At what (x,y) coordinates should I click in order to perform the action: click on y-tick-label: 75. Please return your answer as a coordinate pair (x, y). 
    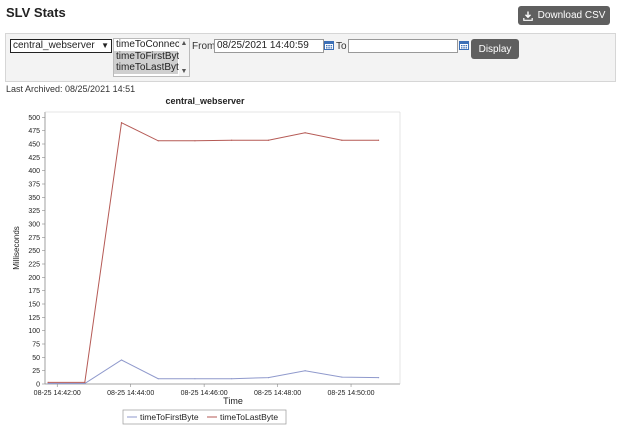
    Looking at the image, I should click on (36, 345).